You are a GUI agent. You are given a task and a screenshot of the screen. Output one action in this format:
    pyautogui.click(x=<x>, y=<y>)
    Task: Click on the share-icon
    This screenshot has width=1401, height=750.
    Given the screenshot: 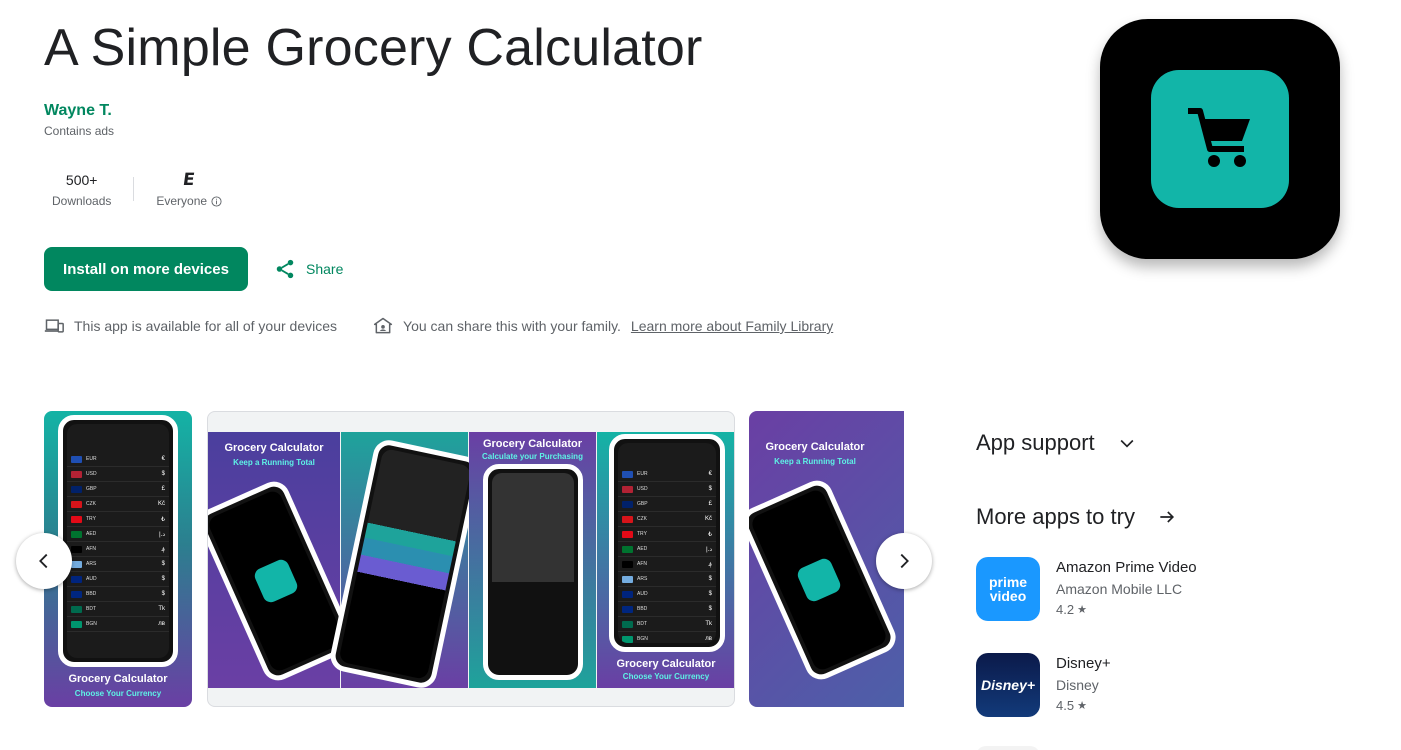 What is the action you would take?
    pyautogui.click(x=285, y=269)
    